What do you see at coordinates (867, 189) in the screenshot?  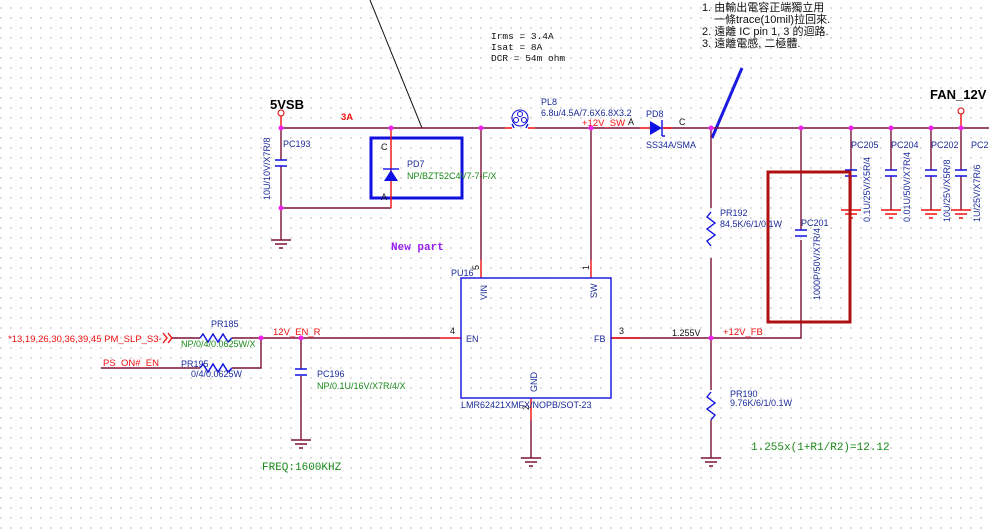 I see `pc205-value: 0.1U/25V/X5R/4` at bounding box center [867, 189].